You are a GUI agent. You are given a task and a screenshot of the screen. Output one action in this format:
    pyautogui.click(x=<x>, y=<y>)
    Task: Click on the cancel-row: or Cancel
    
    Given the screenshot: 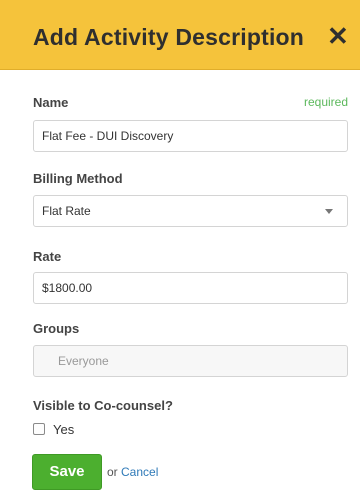 What is the action you would take?
    pyautogui.click(x=132, y=472)
    